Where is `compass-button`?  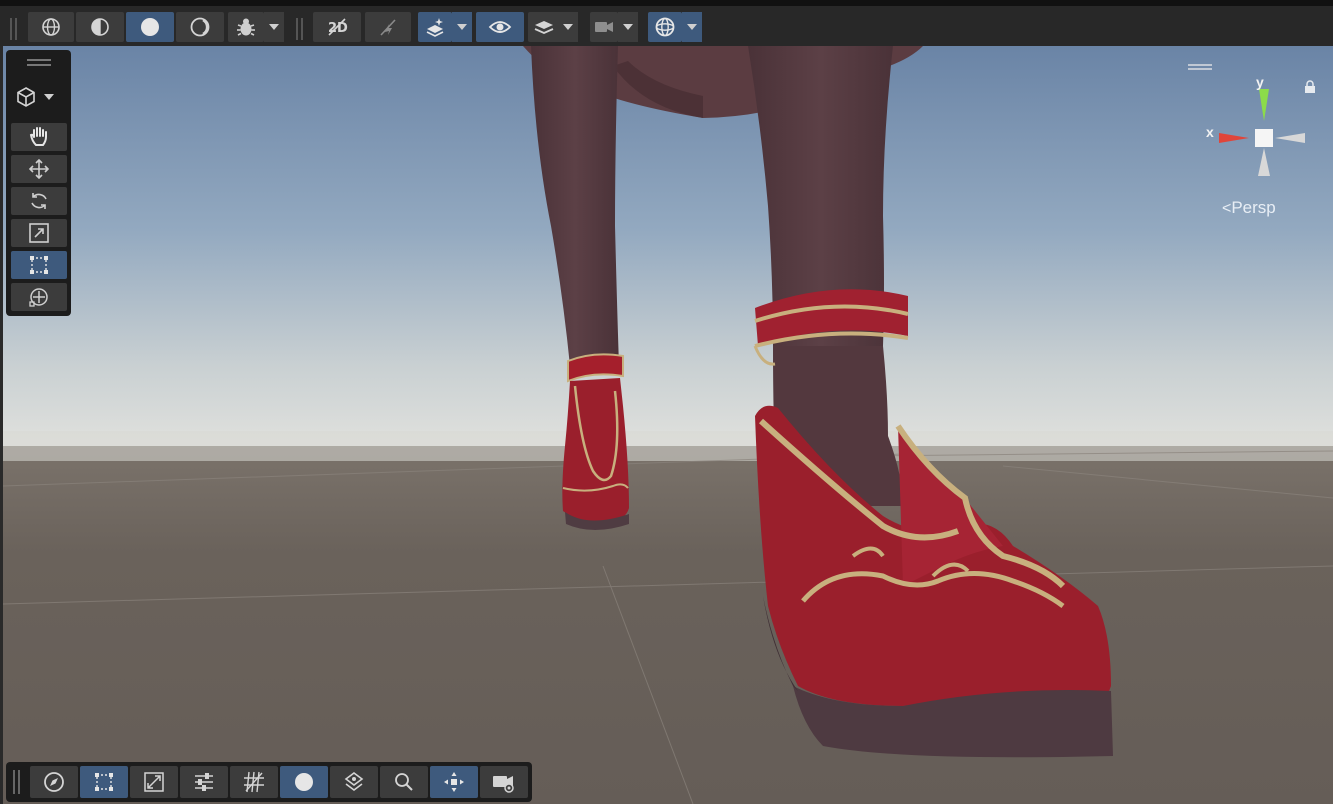 compass-button is located at coordinates (54, 782).